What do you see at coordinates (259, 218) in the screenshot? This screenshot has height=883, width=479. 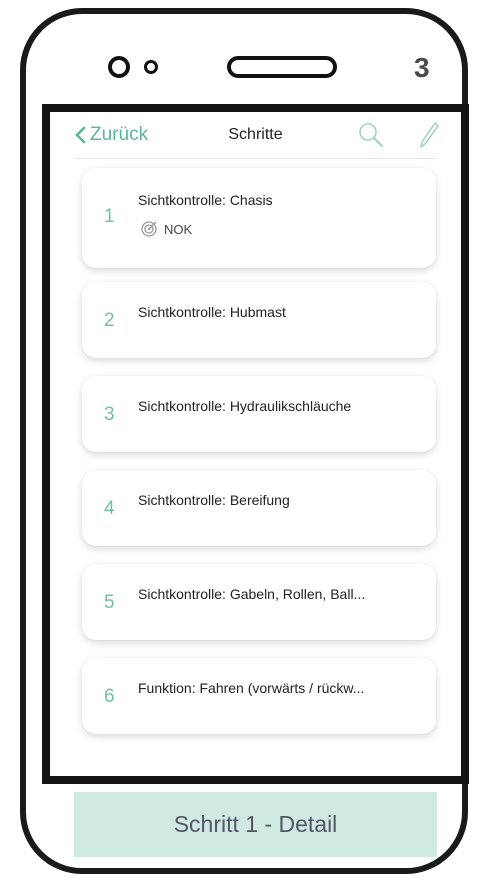 I see `step-card-1: 1 Sichtkontrolle: Chasis NOK` at bounding box center [259, 218].